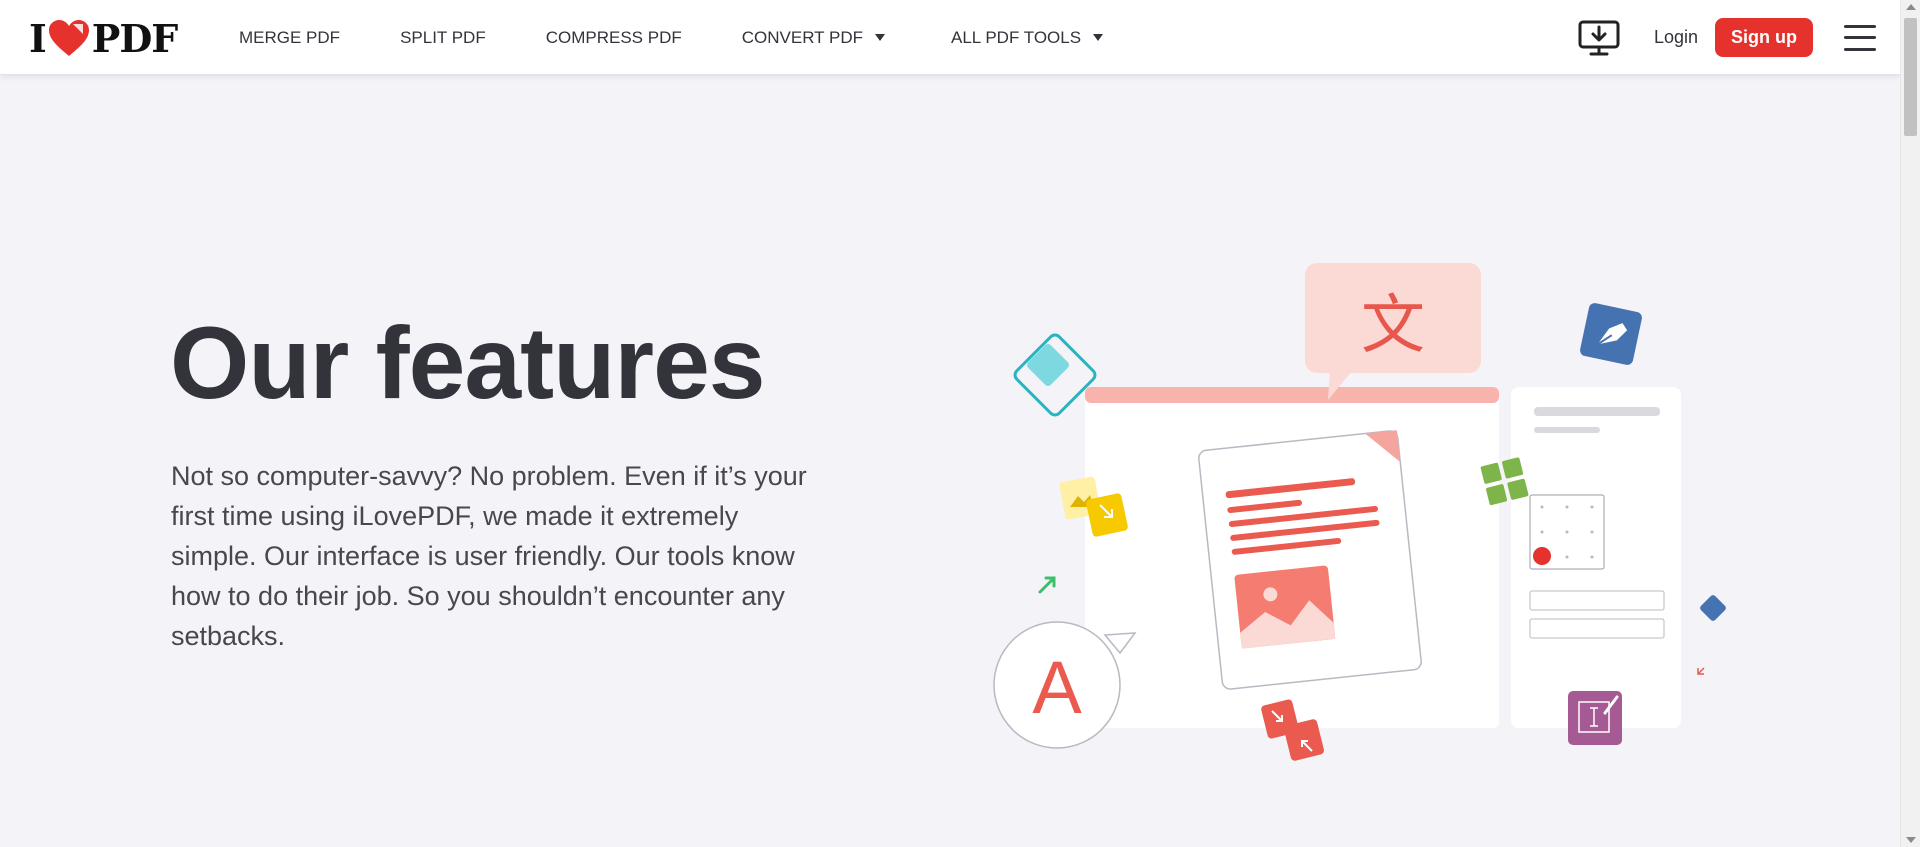 The height and width of the screenshot is (847, 1920). What do you see at coordinates (1393, 326) in the screenshot?
I see `translate-glyph: 文` at bounding box center [1393, 326].